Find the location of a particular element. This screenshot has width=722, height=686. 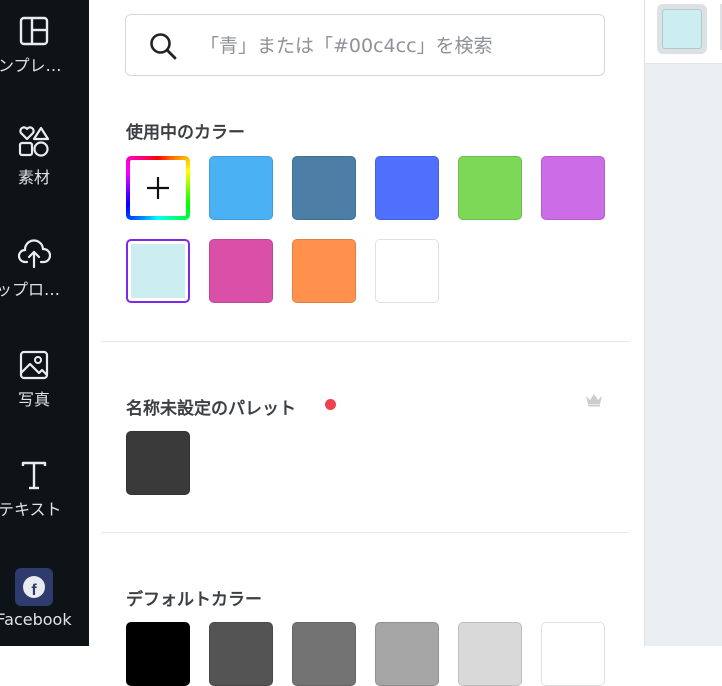

color-search-input is located at coordinates (395, 46).